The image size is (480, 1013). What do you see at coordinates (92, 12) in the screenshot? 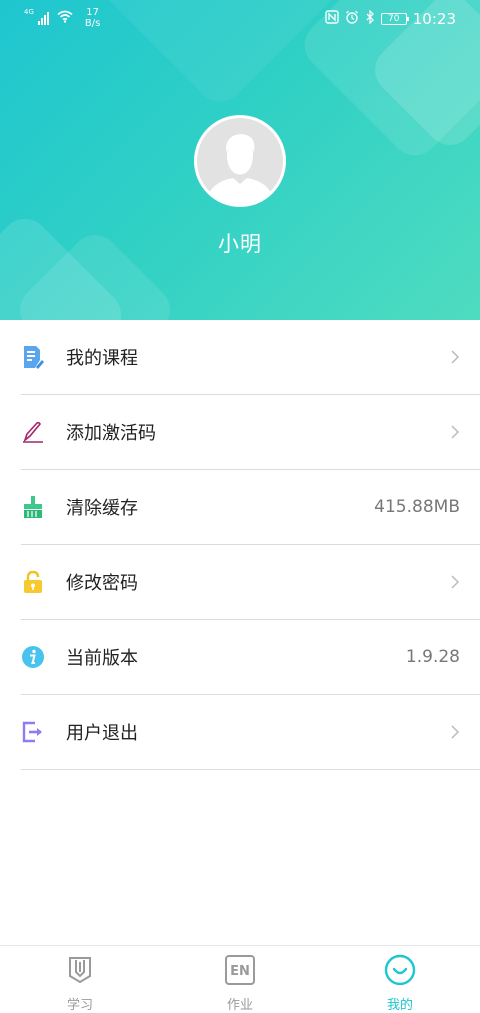
I see `speed-value: 17` at bounding box center [92, 12].